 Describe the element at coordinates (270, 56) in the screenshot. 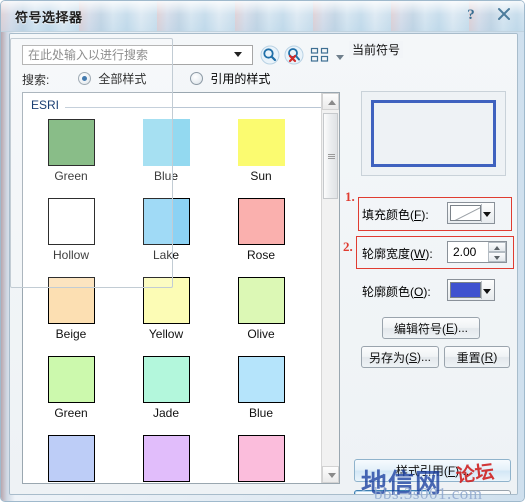

I see `search-icon` at that location.